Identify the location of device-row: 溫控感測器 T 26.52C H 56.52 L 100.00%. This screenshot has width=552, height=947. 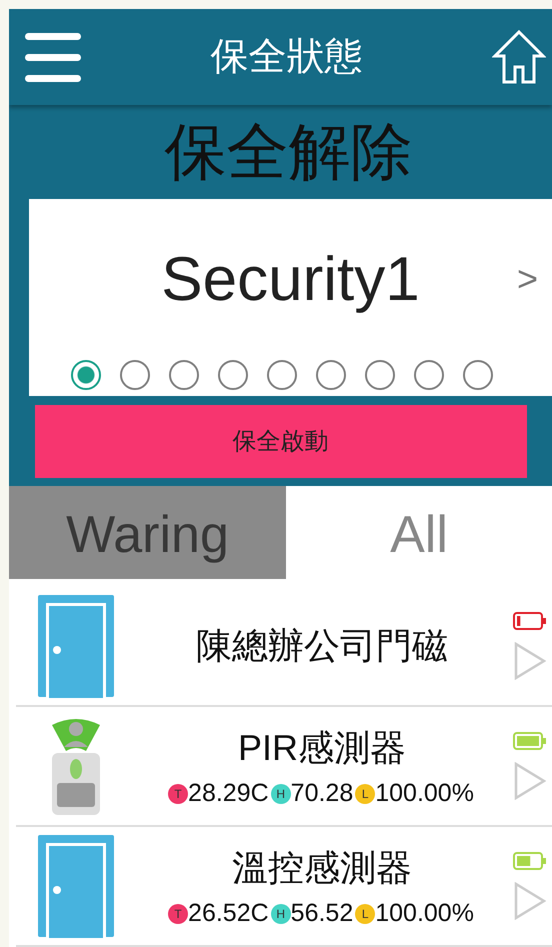
(284, 887).